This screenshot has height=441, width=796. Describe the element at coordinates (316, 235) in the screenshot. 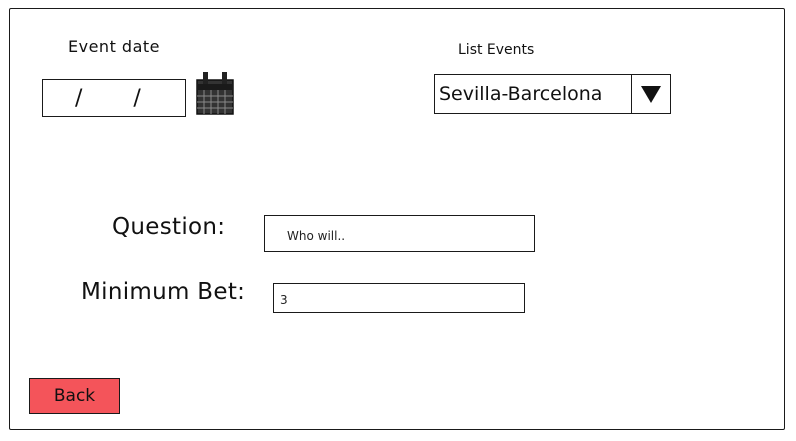

I see `question-input-value: Who will..` at that location.